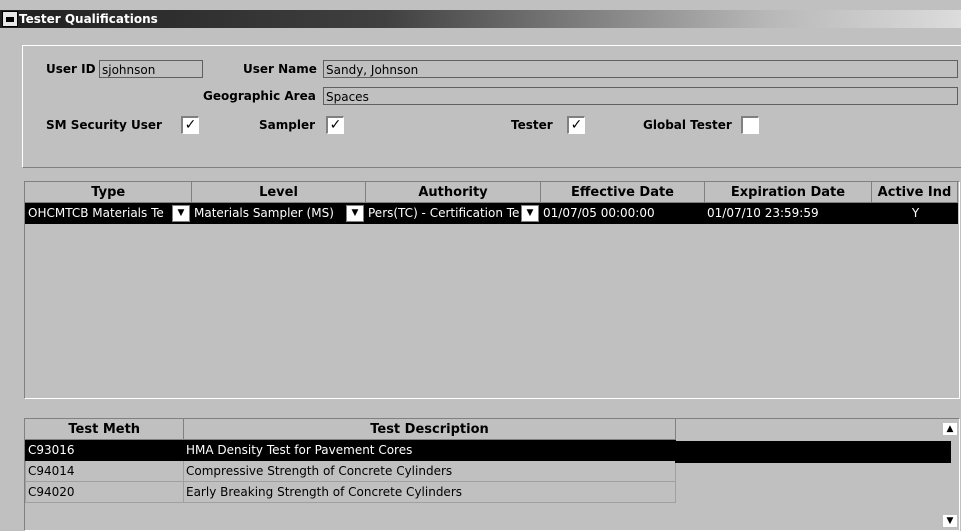  I want to click on type-value: OHCMTCB Materials Te, so click(96, 213).